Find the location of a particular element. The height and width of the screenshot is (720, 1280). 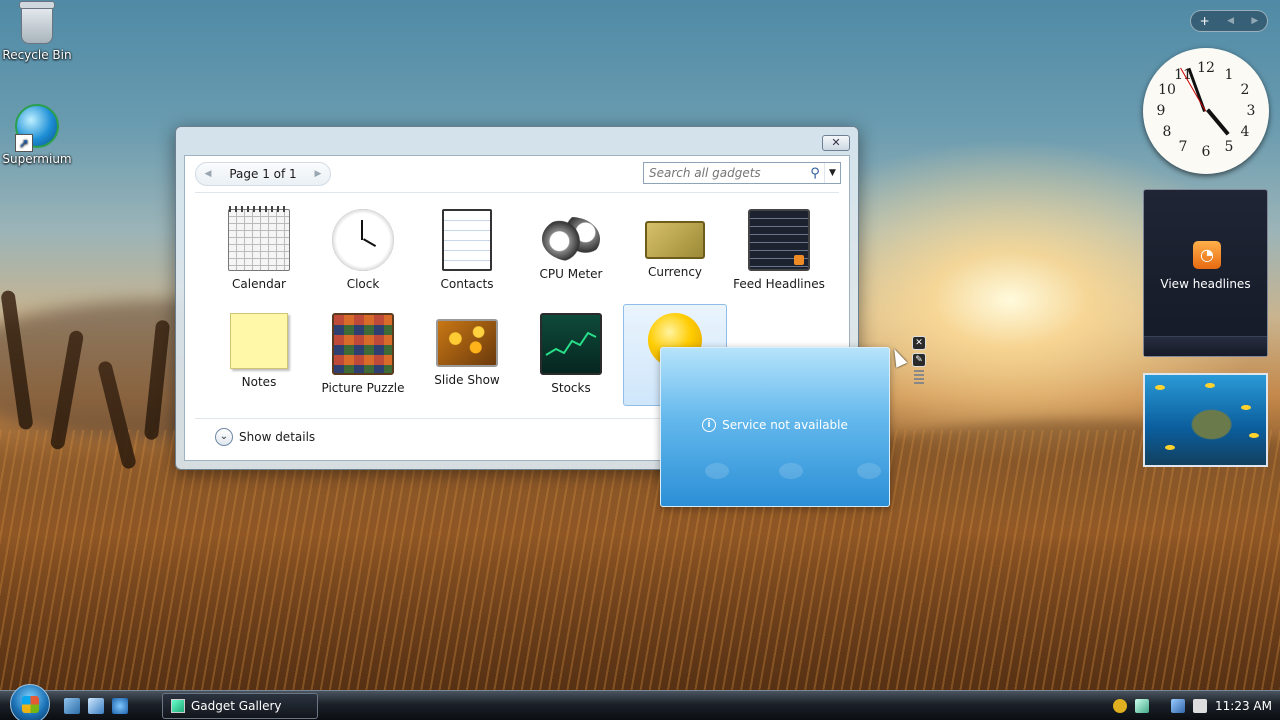

page-navigator: ◀ Page 1 of 1 ▶ is located at coordinates (263, 174).